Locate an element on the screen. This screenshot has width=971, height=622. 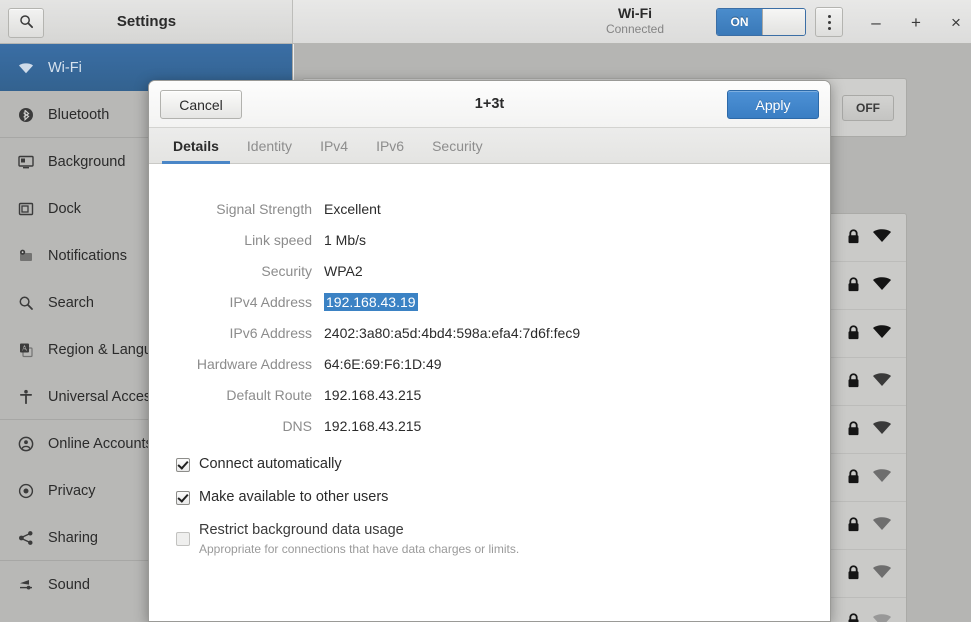
search-button is located at coordinates (26, 23).